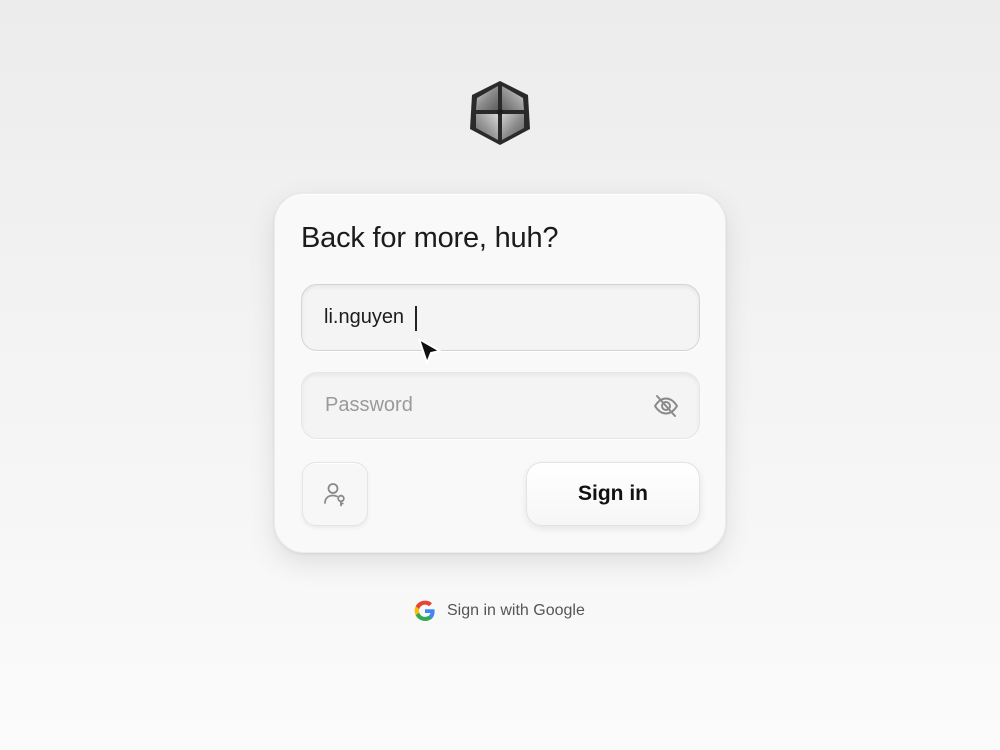 The width and height of the screenshot is (1000, 750). I want to click on eye-off-icon, so click(666, 406).